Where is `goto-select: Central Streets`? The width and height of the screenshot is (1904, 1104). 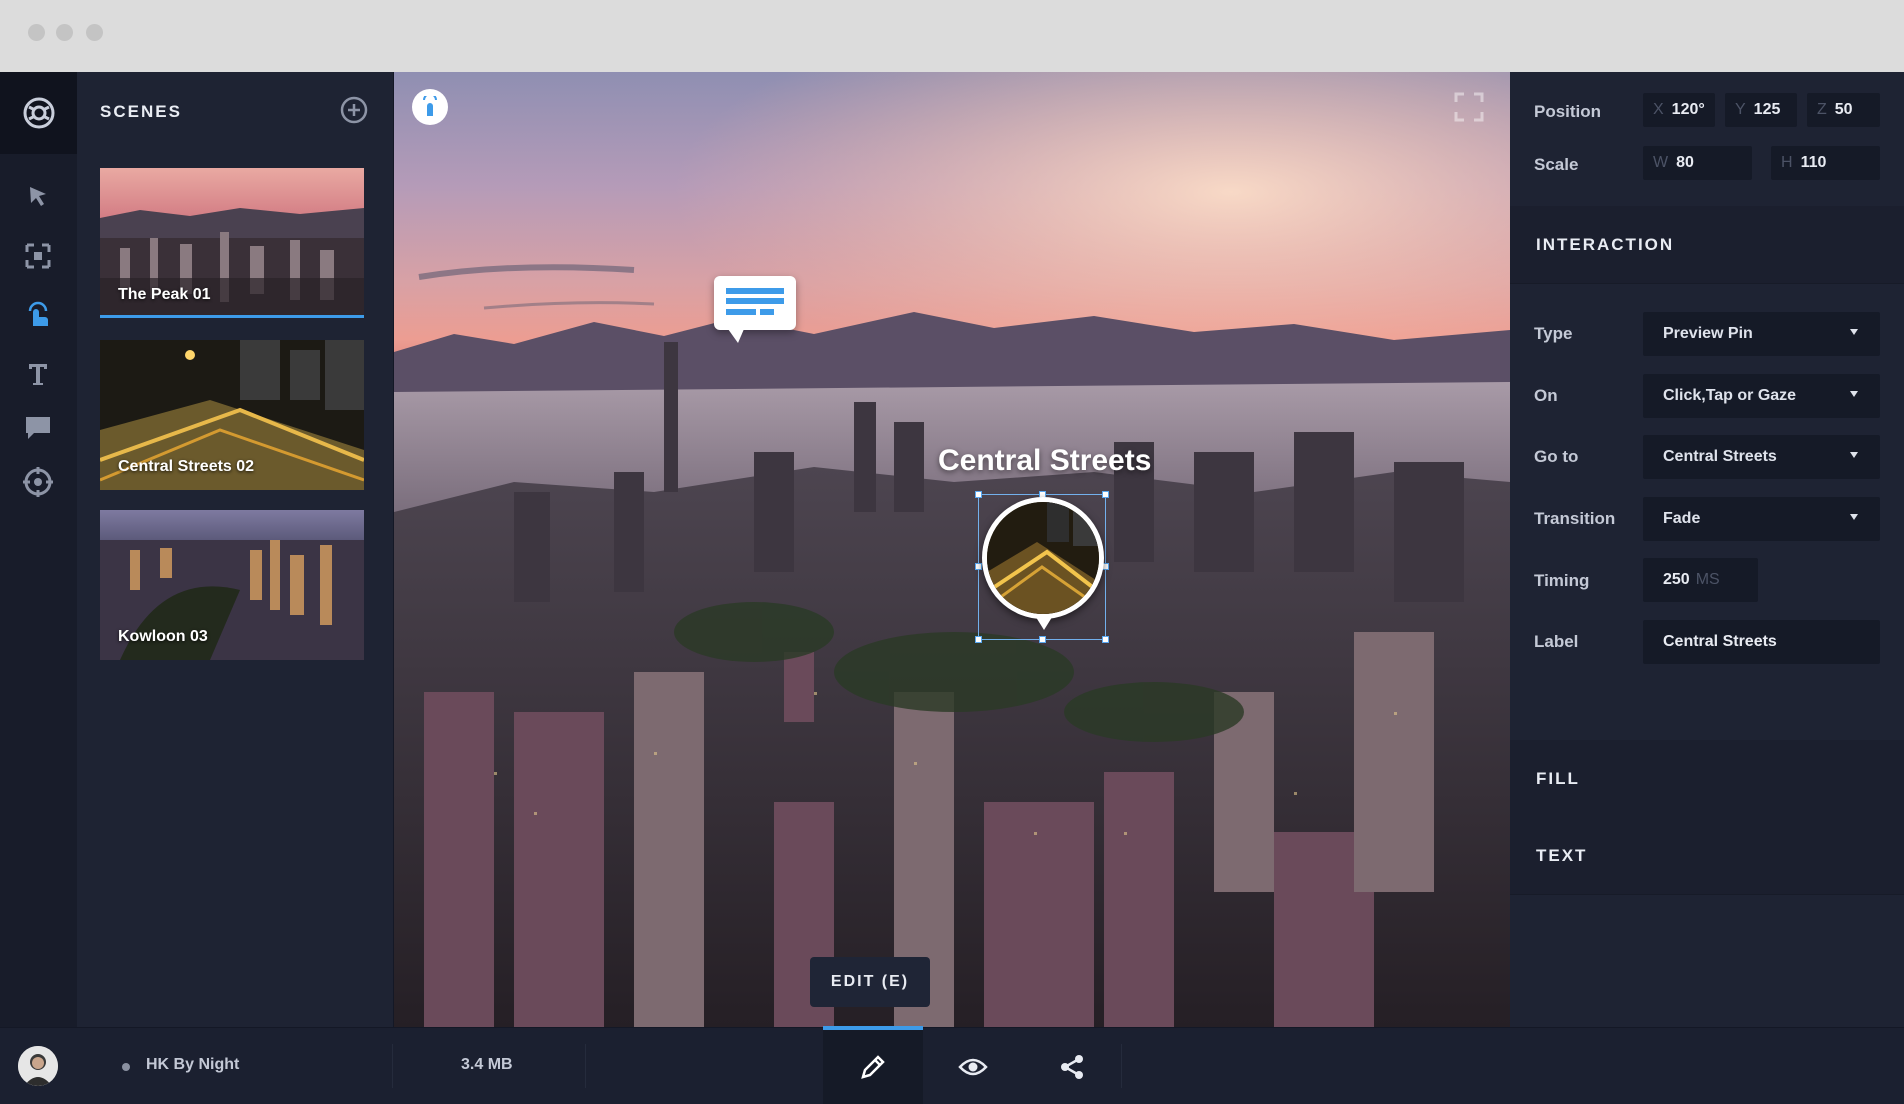
goto-select: Central Streets is located at coordinates (1761, 457).